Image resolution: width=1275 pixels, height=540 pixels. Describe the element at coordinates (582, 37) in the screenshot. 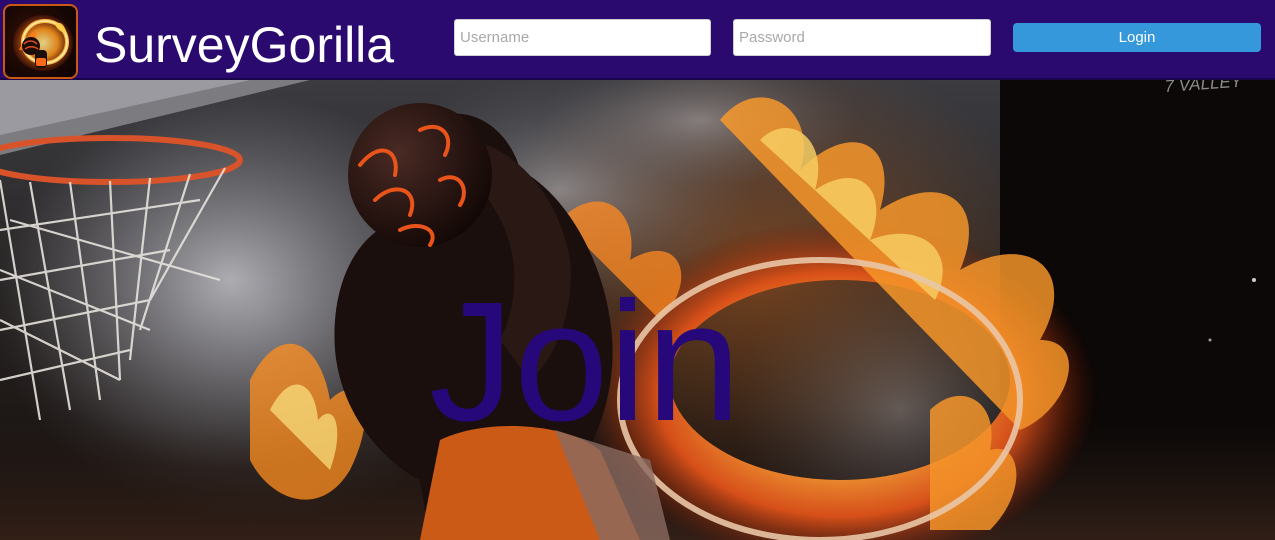

I see `username-input` at that location.